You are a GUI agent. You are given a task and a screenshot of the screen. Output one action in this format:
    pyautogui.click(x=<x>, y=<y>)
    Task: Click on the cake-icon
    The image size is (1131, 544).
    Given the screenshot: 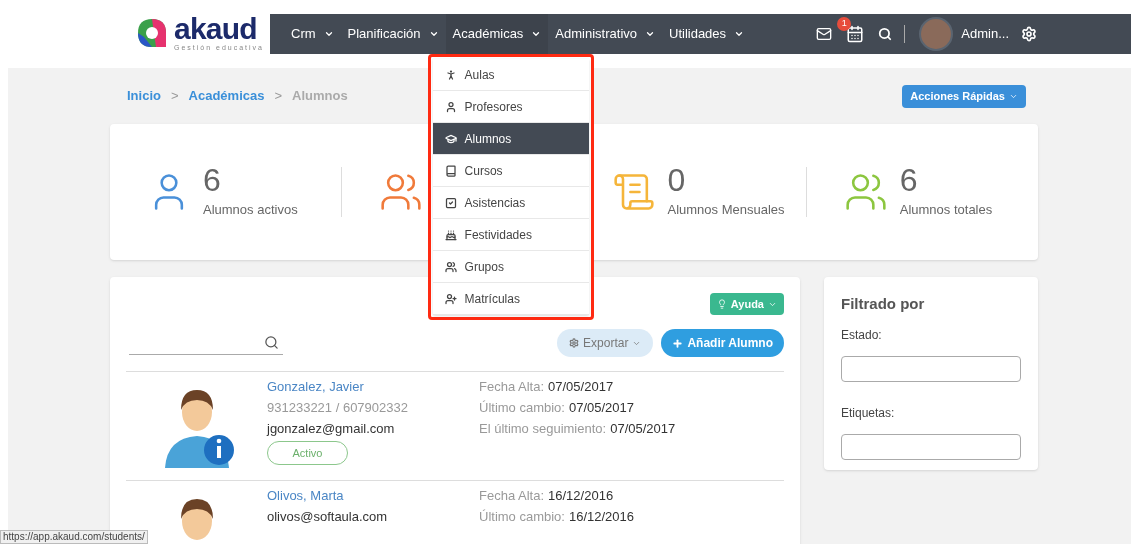 What is the action you would take?
    pyautogui.click(x=450, y=234)
    